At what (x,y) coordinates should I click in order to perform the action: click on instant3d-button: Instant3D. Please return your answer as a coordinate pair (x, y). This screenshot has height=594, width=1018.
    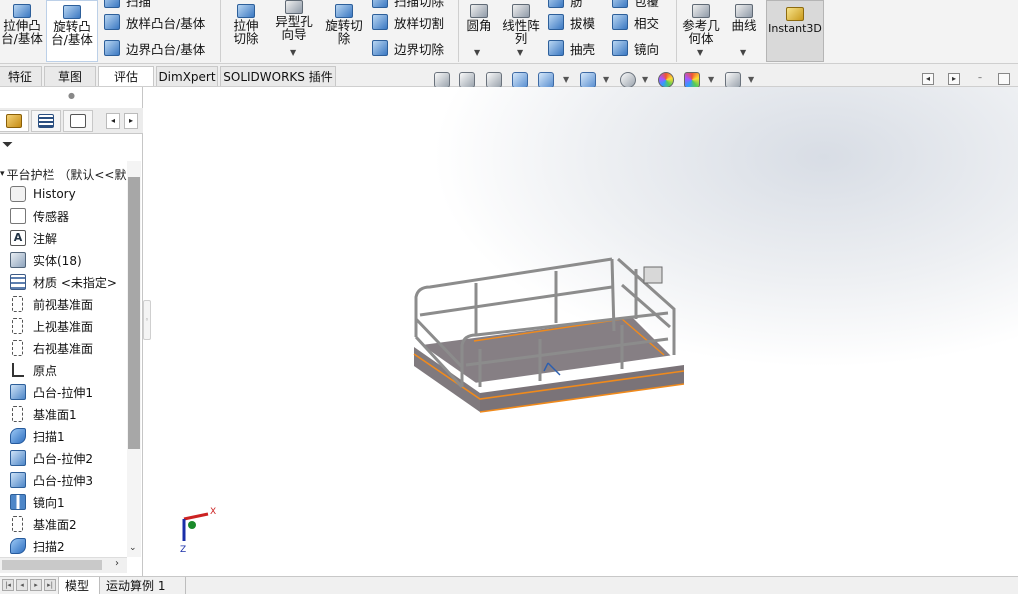
    Looking at the image, I should click on (795, 31).